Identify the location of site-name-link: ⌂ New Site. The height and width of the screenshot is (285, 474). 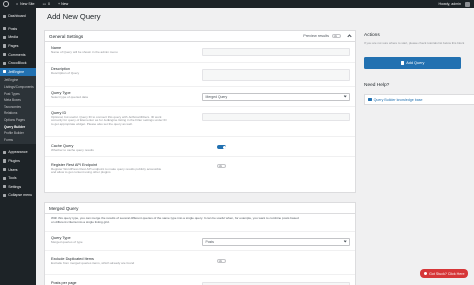
(25, 4).